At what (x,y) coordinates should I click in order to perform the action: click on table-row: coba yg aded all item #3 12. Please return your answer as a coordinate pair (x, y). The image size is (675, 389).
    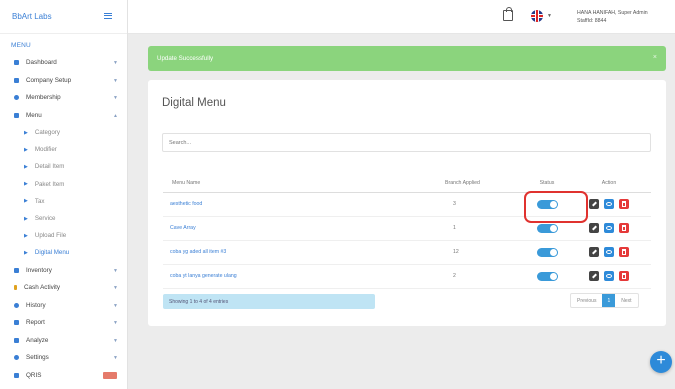
    Looking at the image, I should click on (407, 252).